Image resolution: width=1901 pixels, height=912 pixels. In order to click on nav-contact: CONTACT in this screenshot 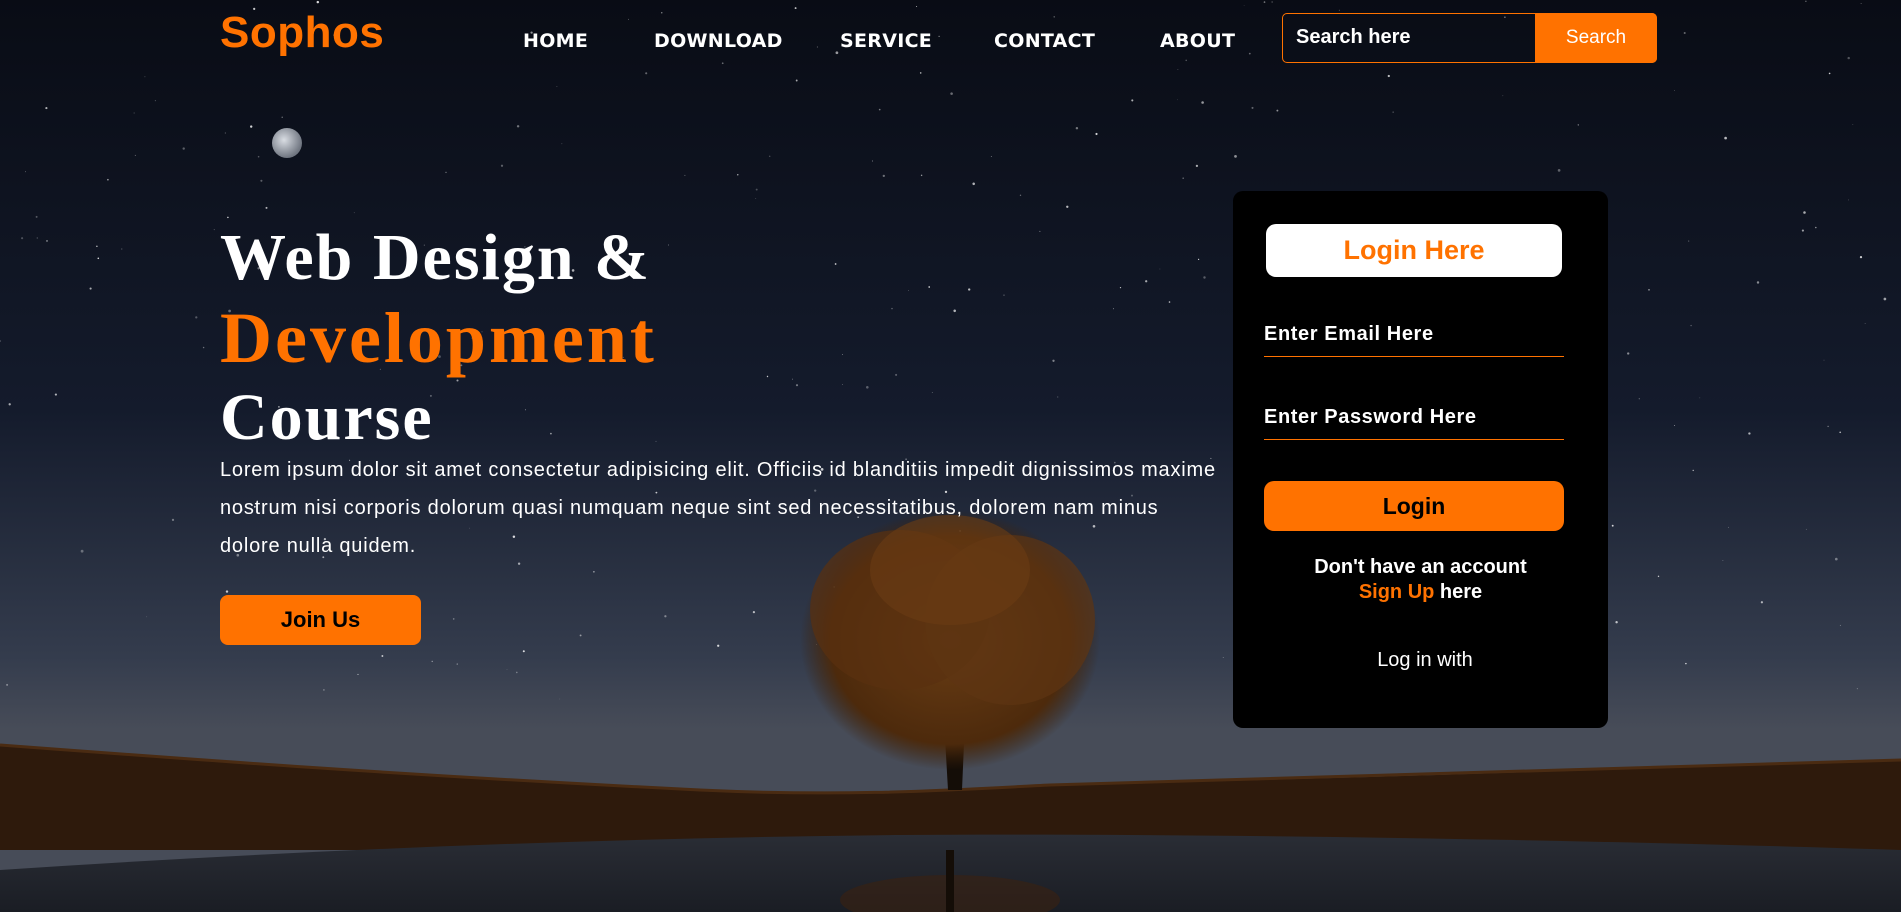, I will do `click(1044, 41)`.